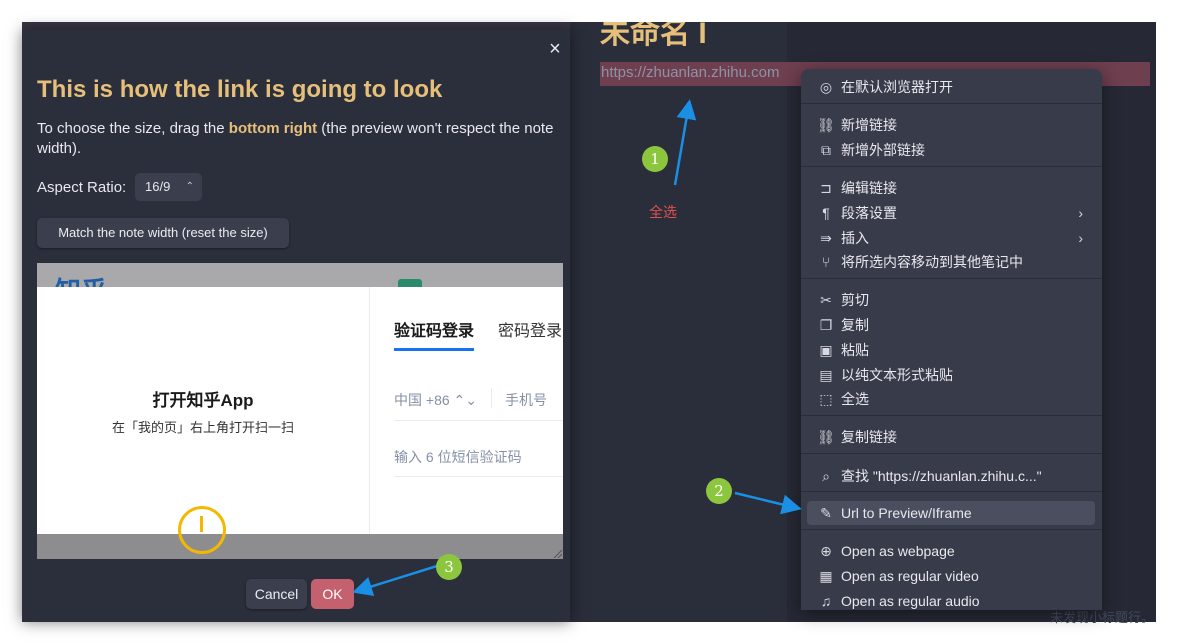 This screenshot has width=1178, height=644. I want to click on menu-item-label: 以纯文本形式粘贴, so click(897, 375).